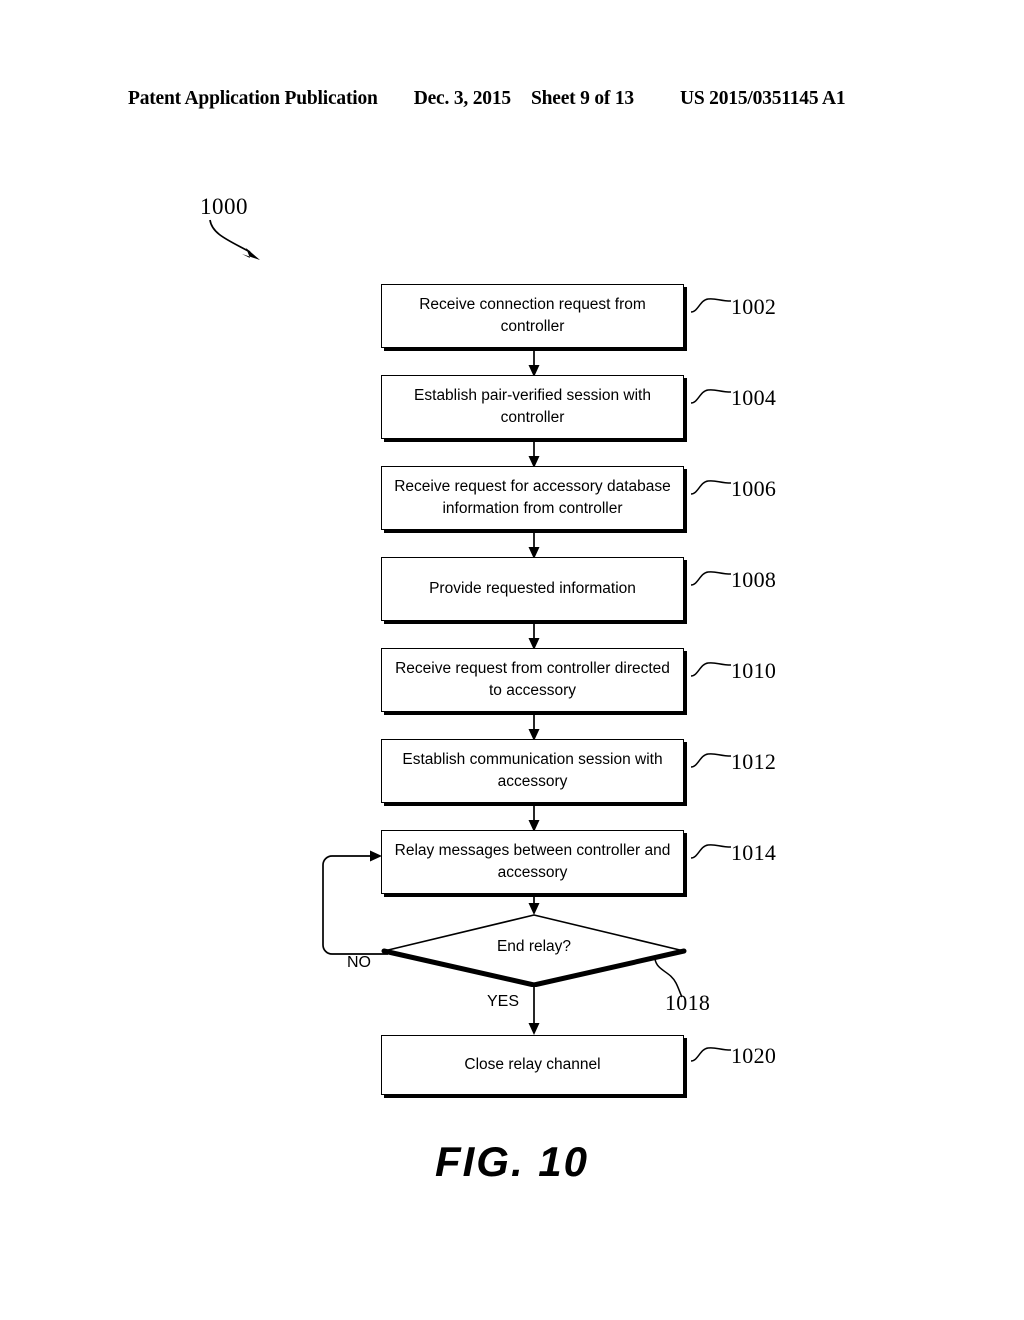 This screenshot has height=1320, width=1024. What do you see at coordinates (754, 852) in the screenshot?
I see `reference-numeral-1014: 1014` at bounding box center [754, 852].